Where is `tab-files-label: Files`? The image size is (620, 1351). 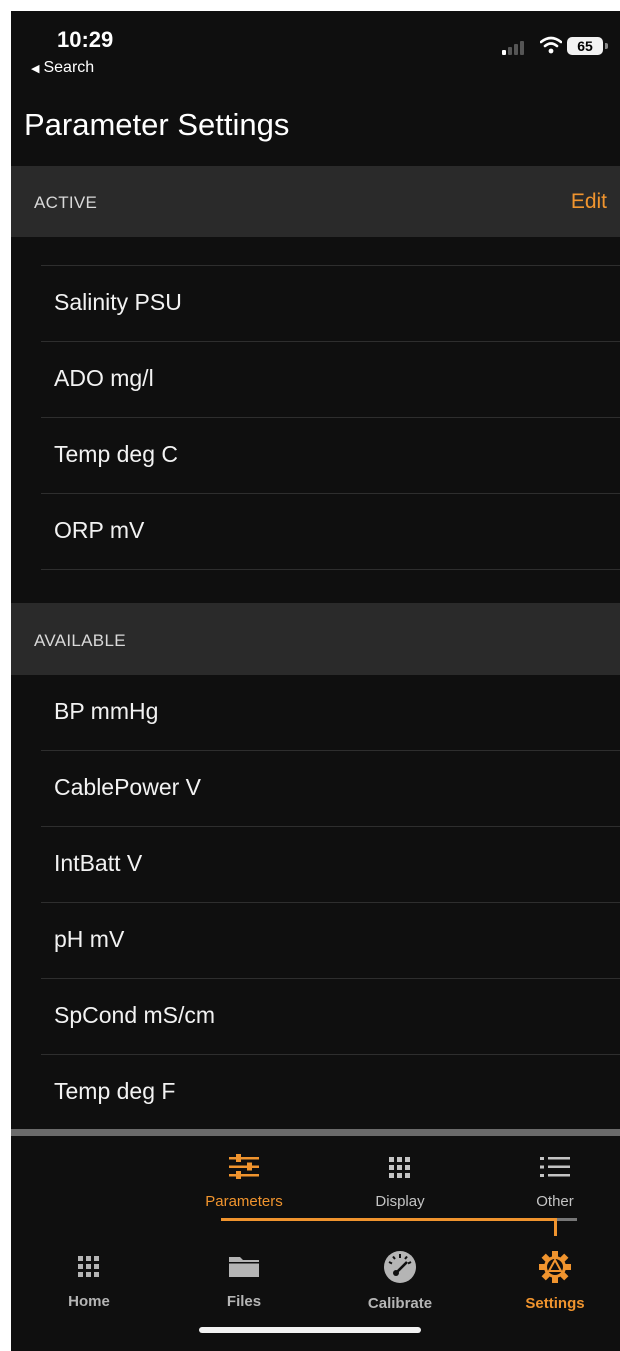
tab-files-label: Files is located at coordinates (244, 1301).